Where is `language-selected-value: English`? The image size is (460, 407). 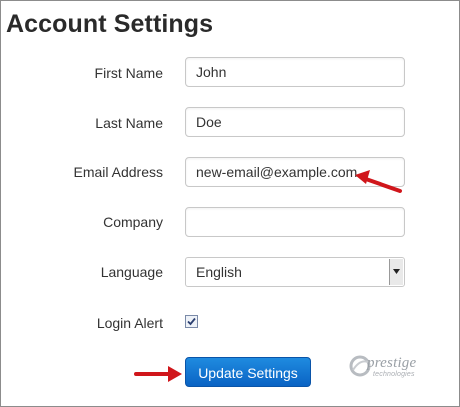
language-selected-value: English is located at coordinates (219, 272).